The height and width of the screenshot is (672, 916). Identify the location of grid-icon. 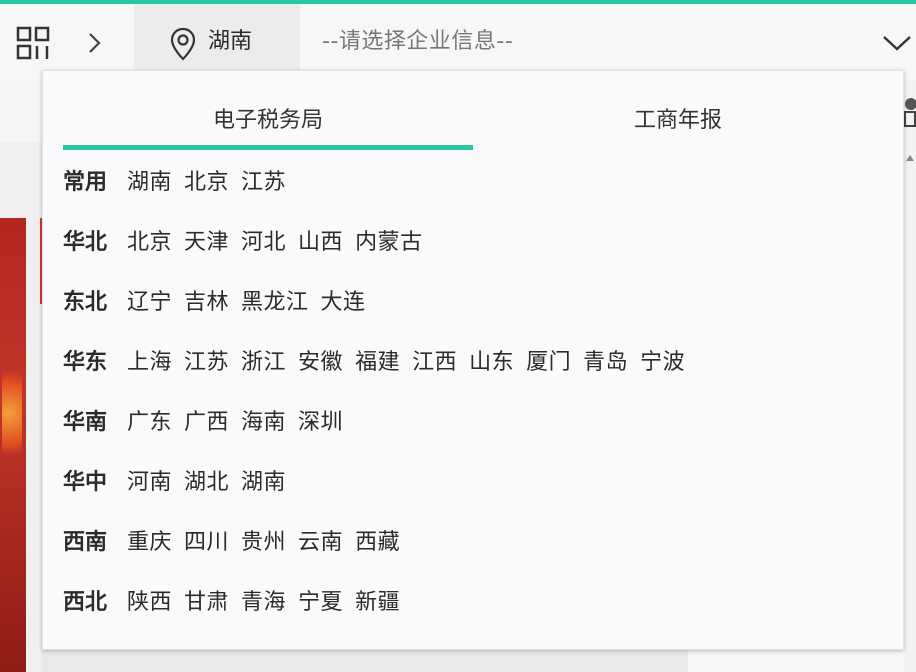
(34, 44).